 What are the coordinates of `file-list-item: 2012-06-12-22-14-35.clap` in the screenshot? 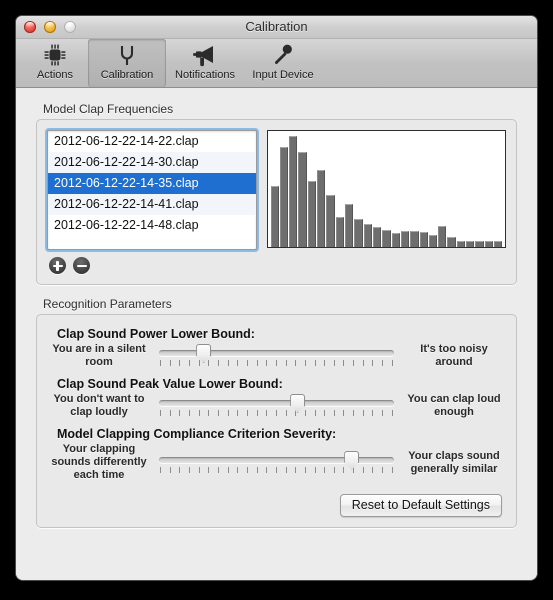 It's located at (152, 183).